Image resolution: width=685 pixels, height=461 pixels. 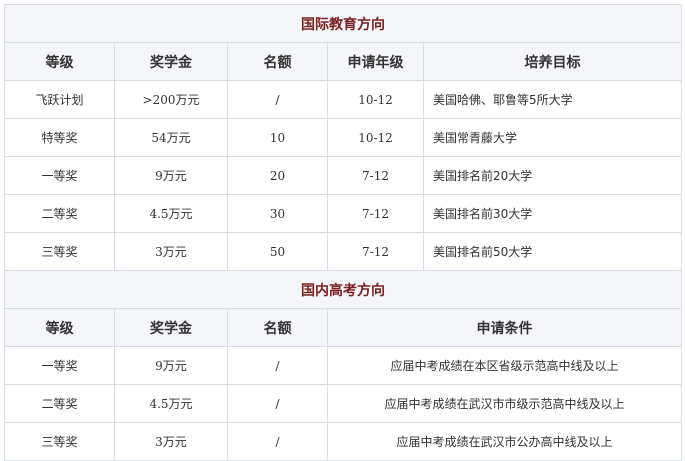 I want to click on table-row: 一等奖 9万元 / 应届中考成绩在本区省级示范高中线及以上, so click(x=343, y=365).